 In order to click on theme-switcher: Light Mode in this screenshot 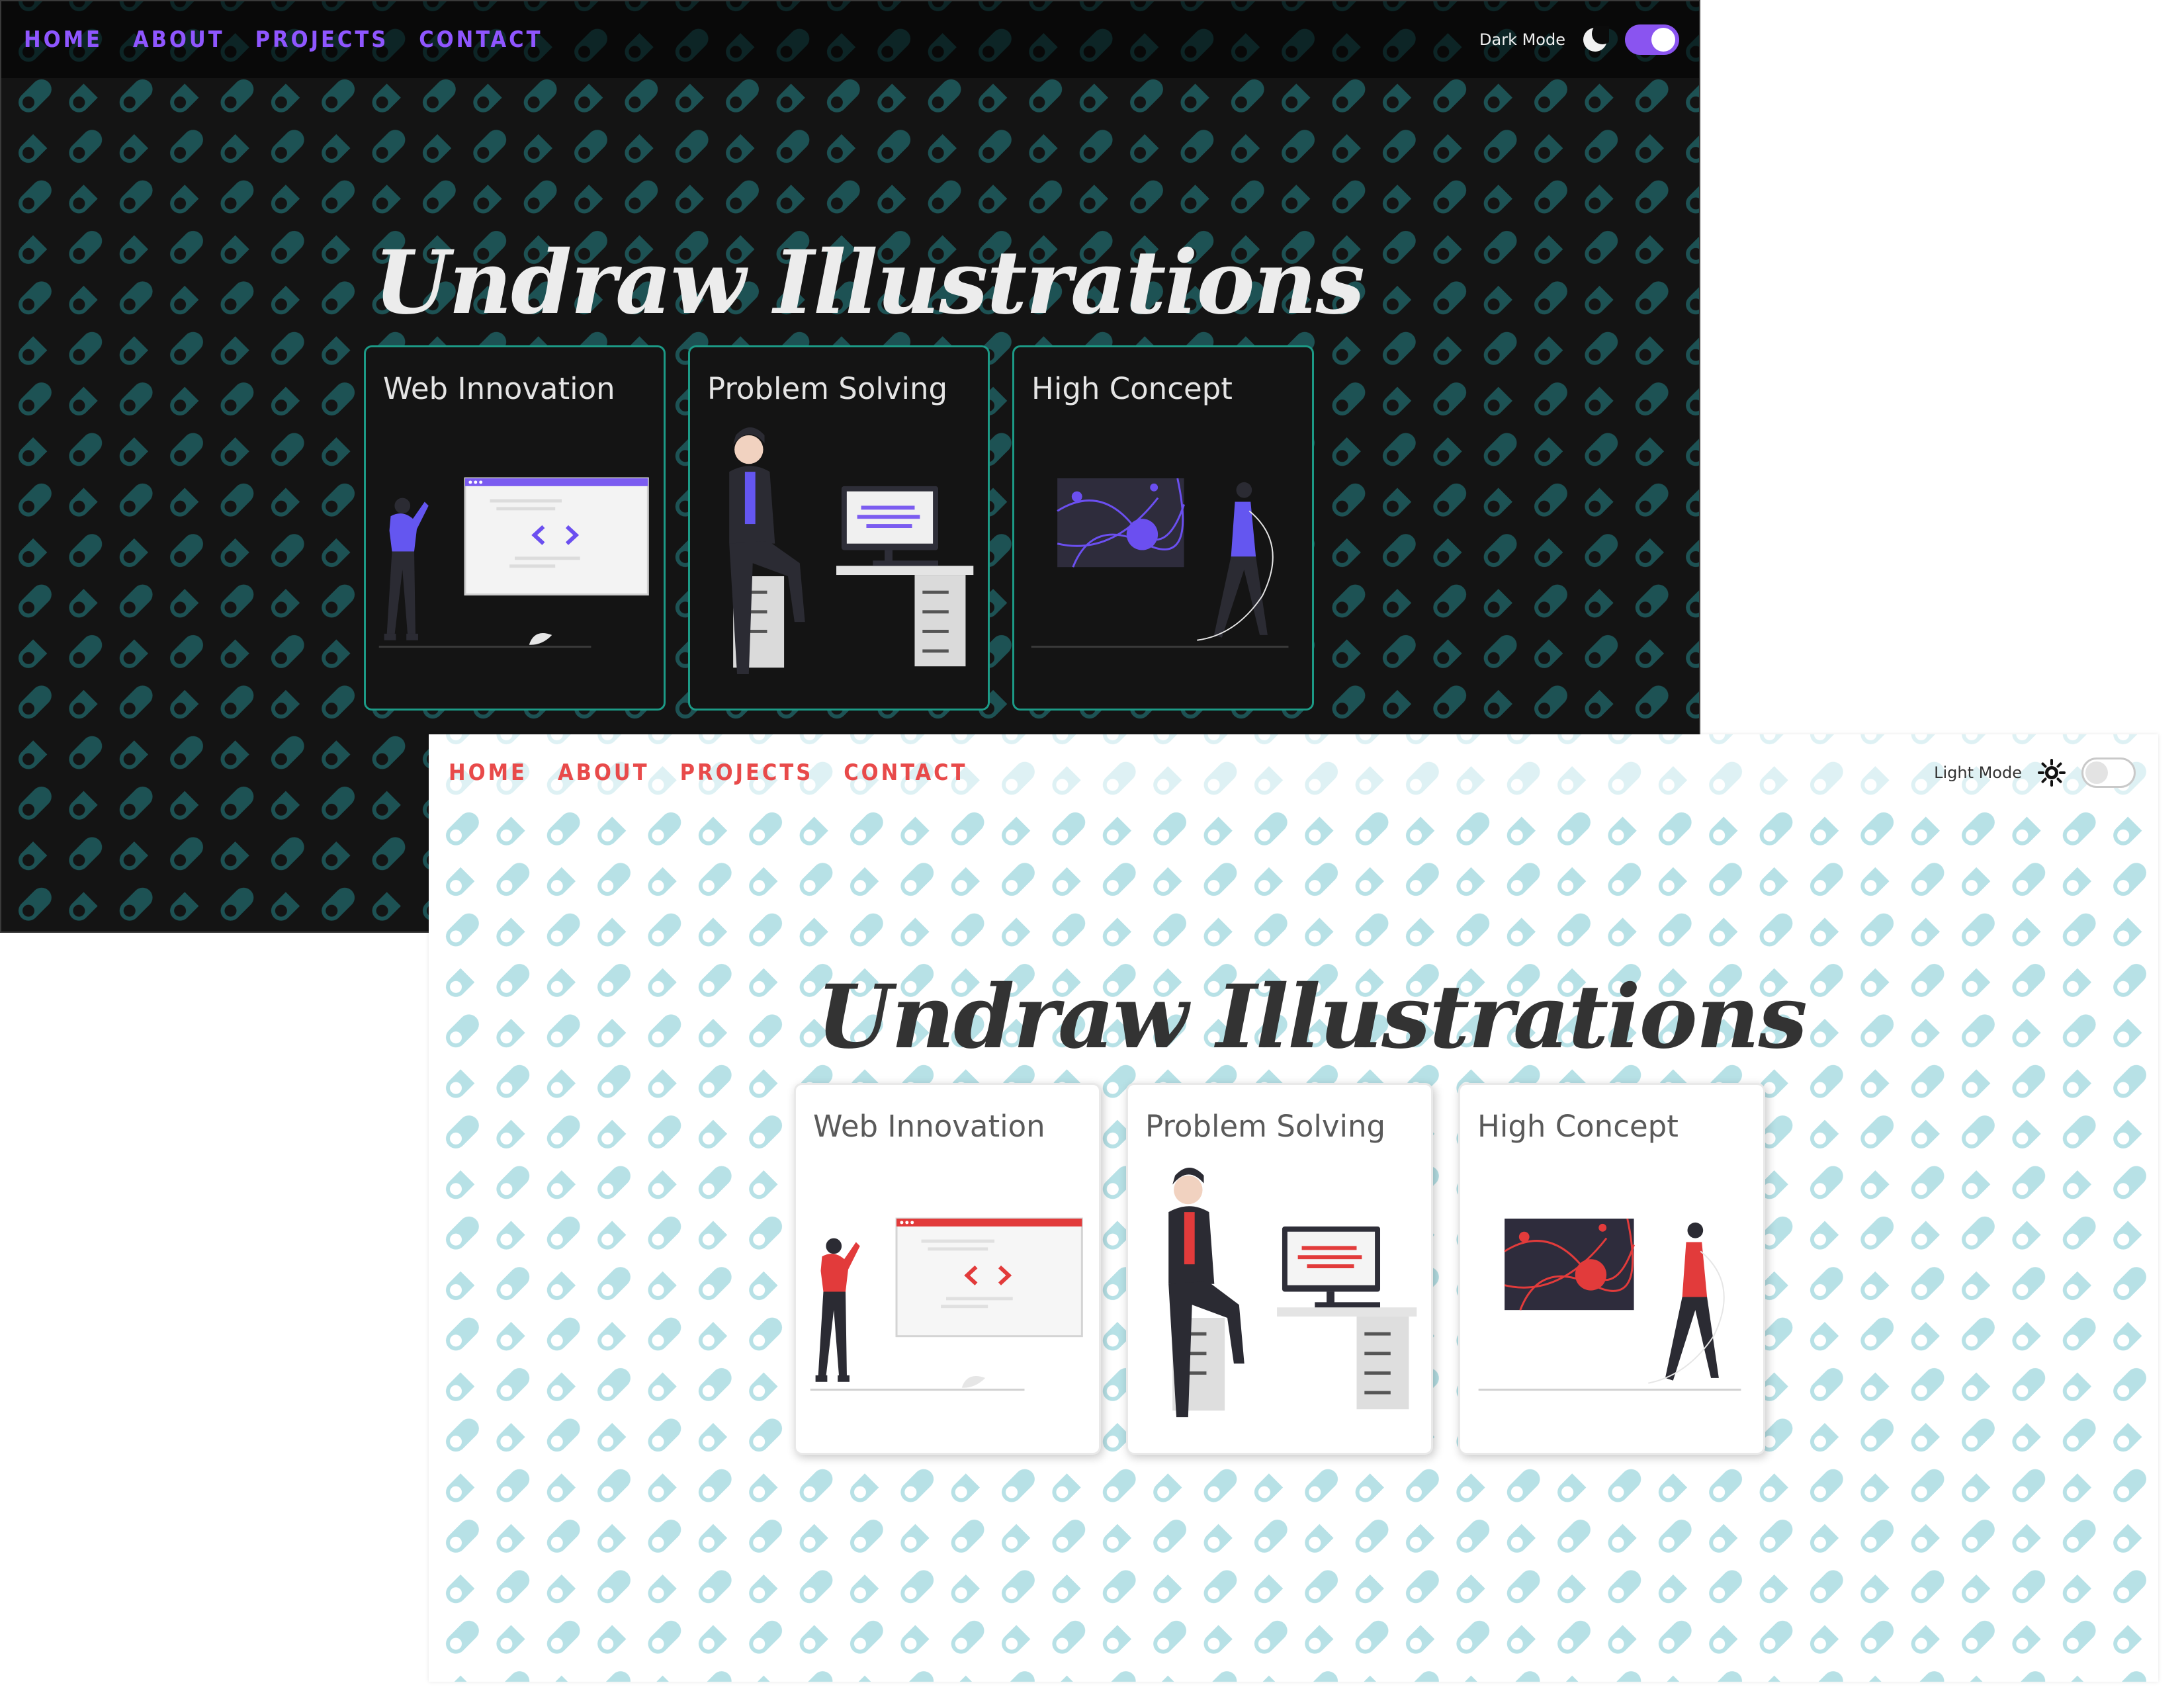, I will do `click(2035, 773)`.